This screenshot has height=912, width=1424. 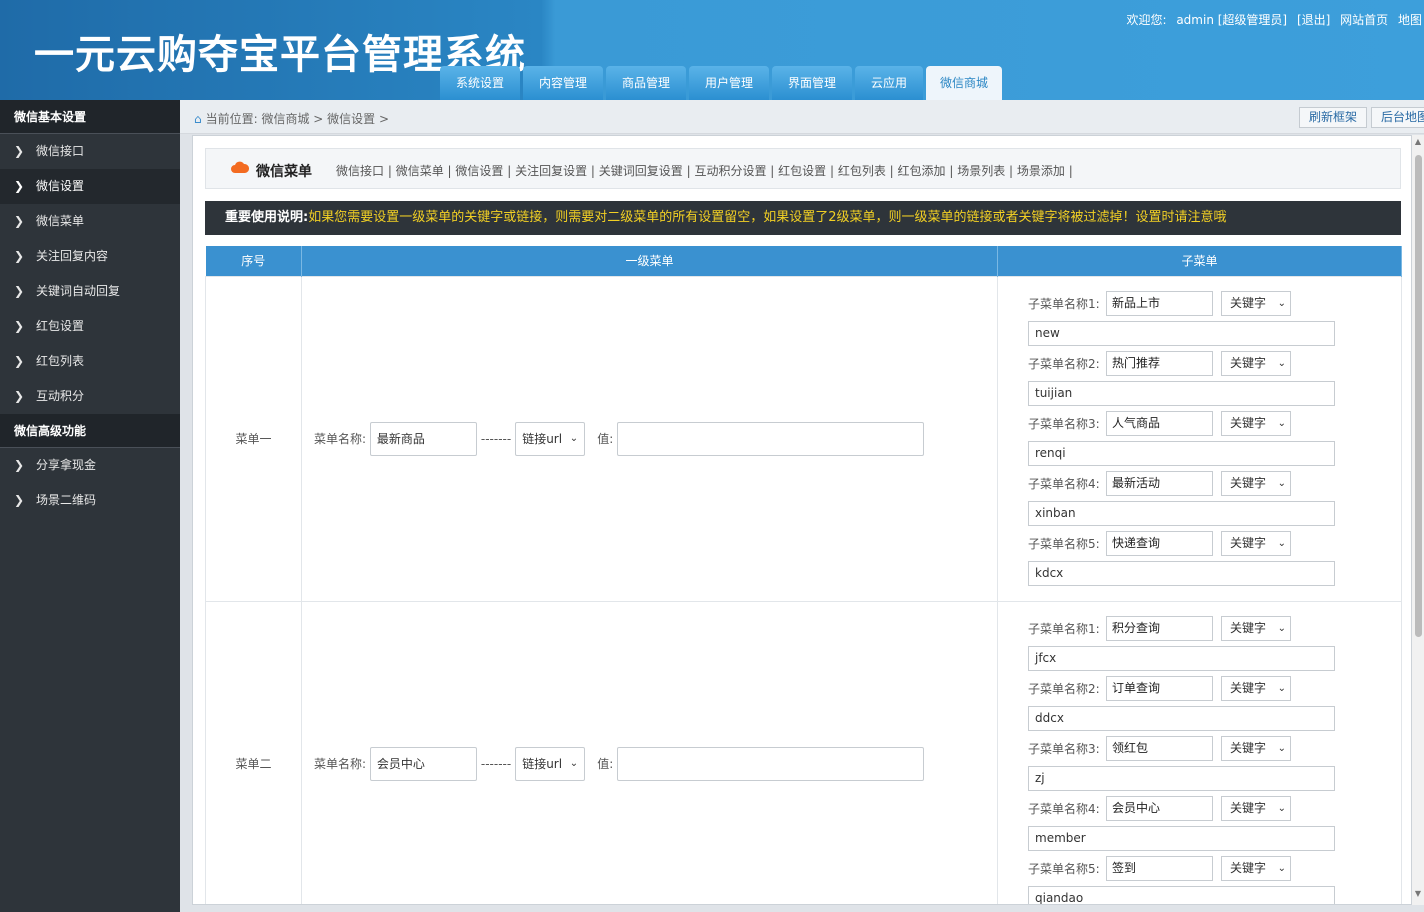 I want to click on sidebar-item-redpacket-list: ❯ 红包列表, so click(x=90, y=361).